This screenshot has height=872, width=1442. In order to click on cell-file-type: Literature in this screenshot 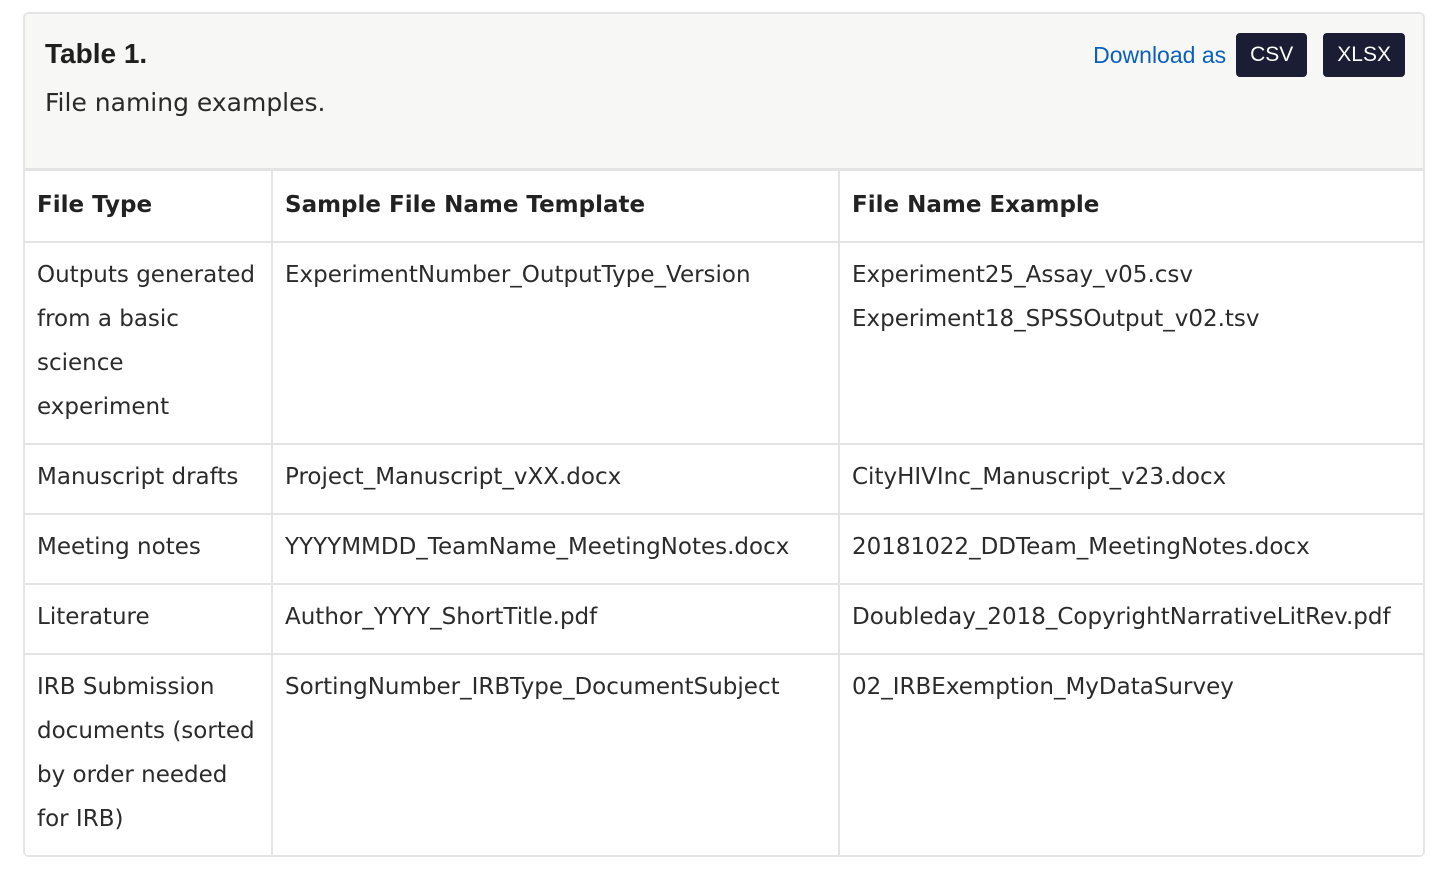, I will do `click(149, 619)`.